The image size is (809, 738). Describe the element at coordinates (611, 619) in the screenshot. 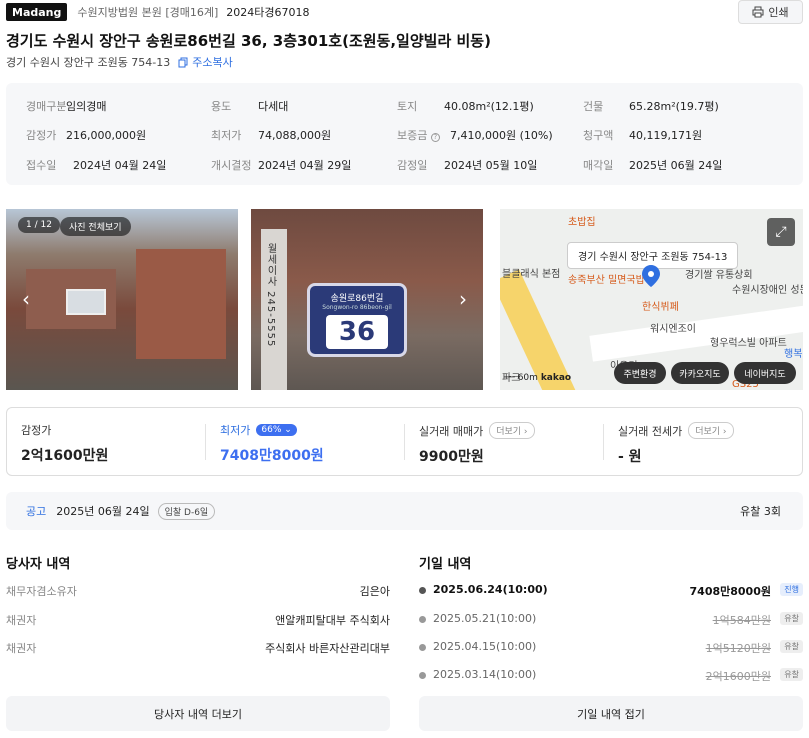

I see `schedule-row: 2025.05.21(10:00) 1억584만원 유찰` at that location.